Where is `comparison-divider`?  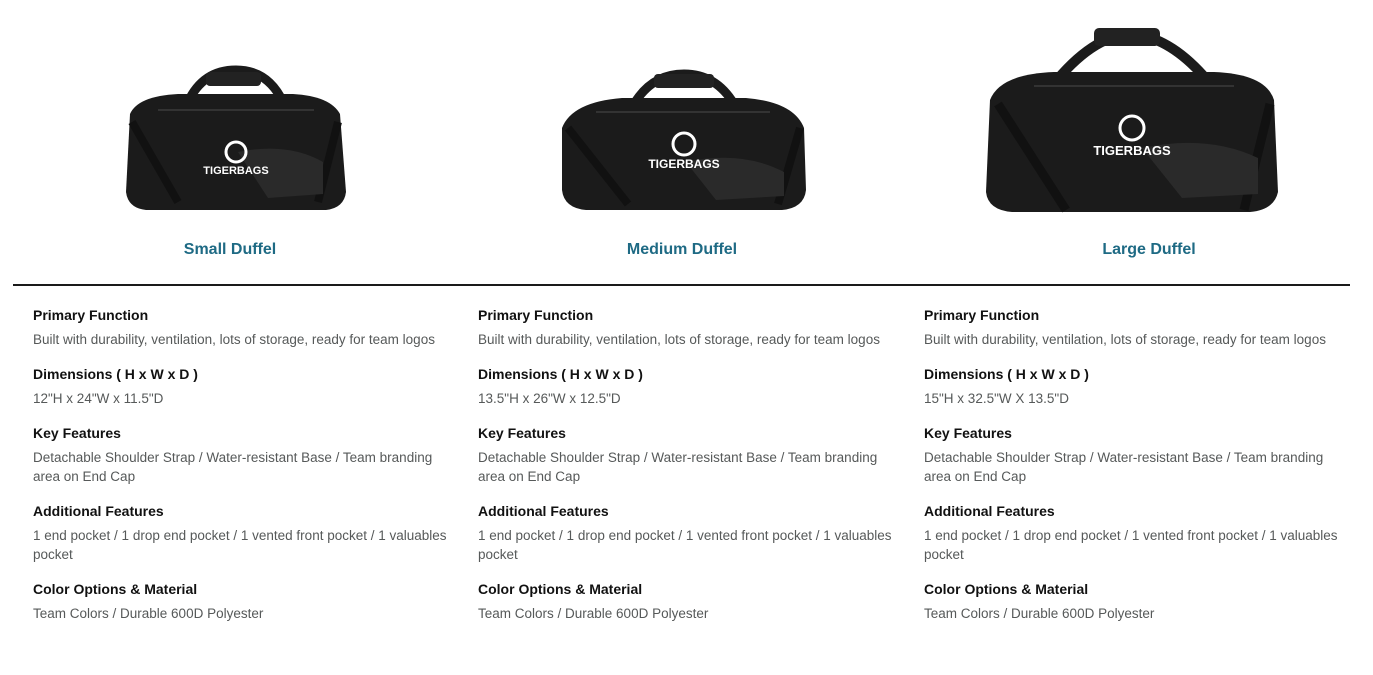
comparison-divider is located at coordinates (681, 285).